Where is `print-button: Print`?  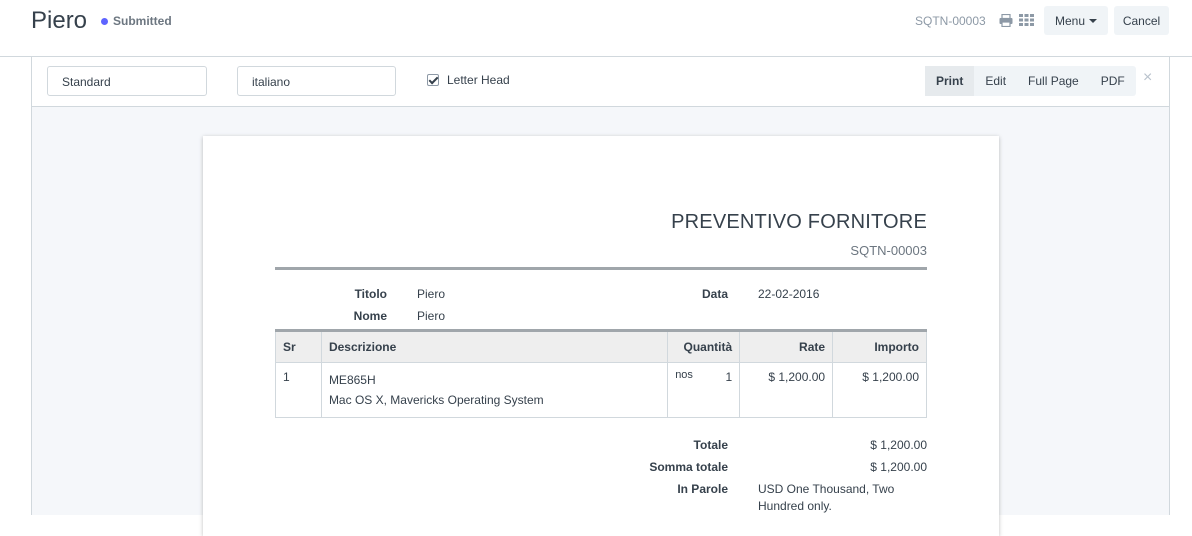 print-button: Print is located at coordinates (950, 81).